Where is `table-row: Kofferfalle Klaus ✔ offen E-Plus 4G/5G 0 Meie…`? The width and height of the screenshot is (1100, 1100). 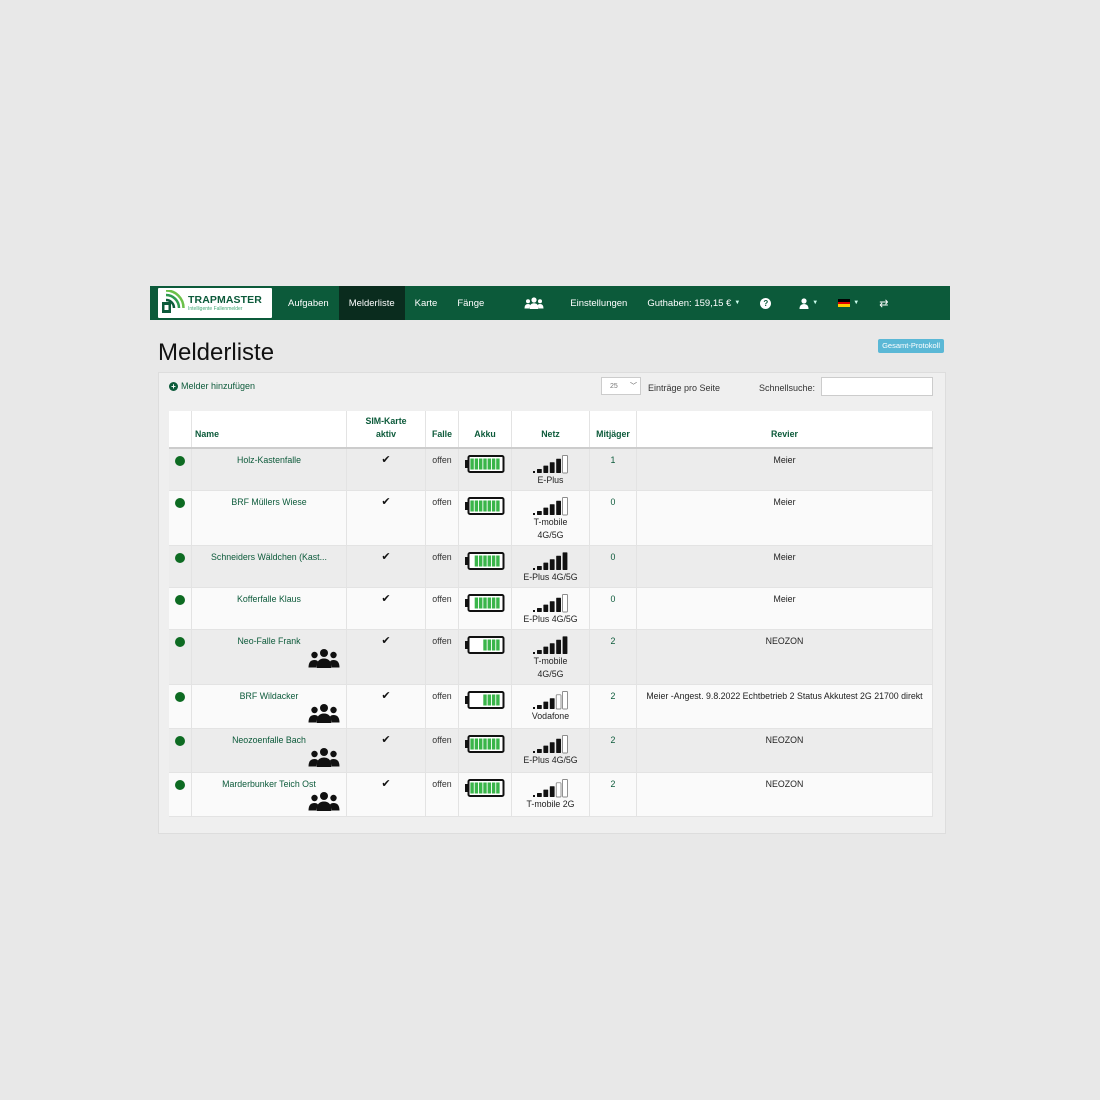 table-row: Kofferfalle Klaus ✔ offen E-Plus 4G/5G 0 Meie… is located at coordinates (551, 608).